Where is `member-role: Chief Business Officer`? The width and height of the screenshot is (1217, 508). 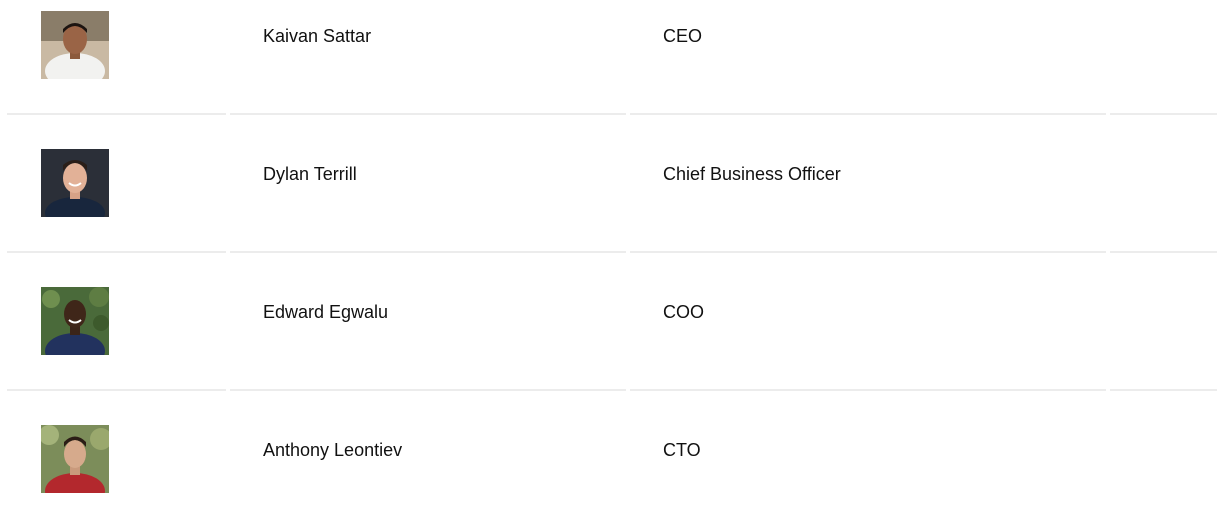
member-role: Chief Business Officer is located at coordinates (752, 174).